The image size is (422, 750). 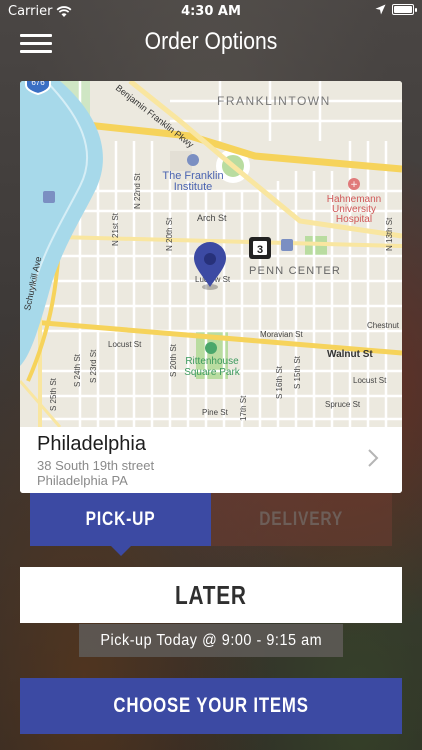 What do you see at coordinates (354, 219) in the screenshot?
I see `map-label-hahnemann-3: Hospital` at bounding box center [354, 219].